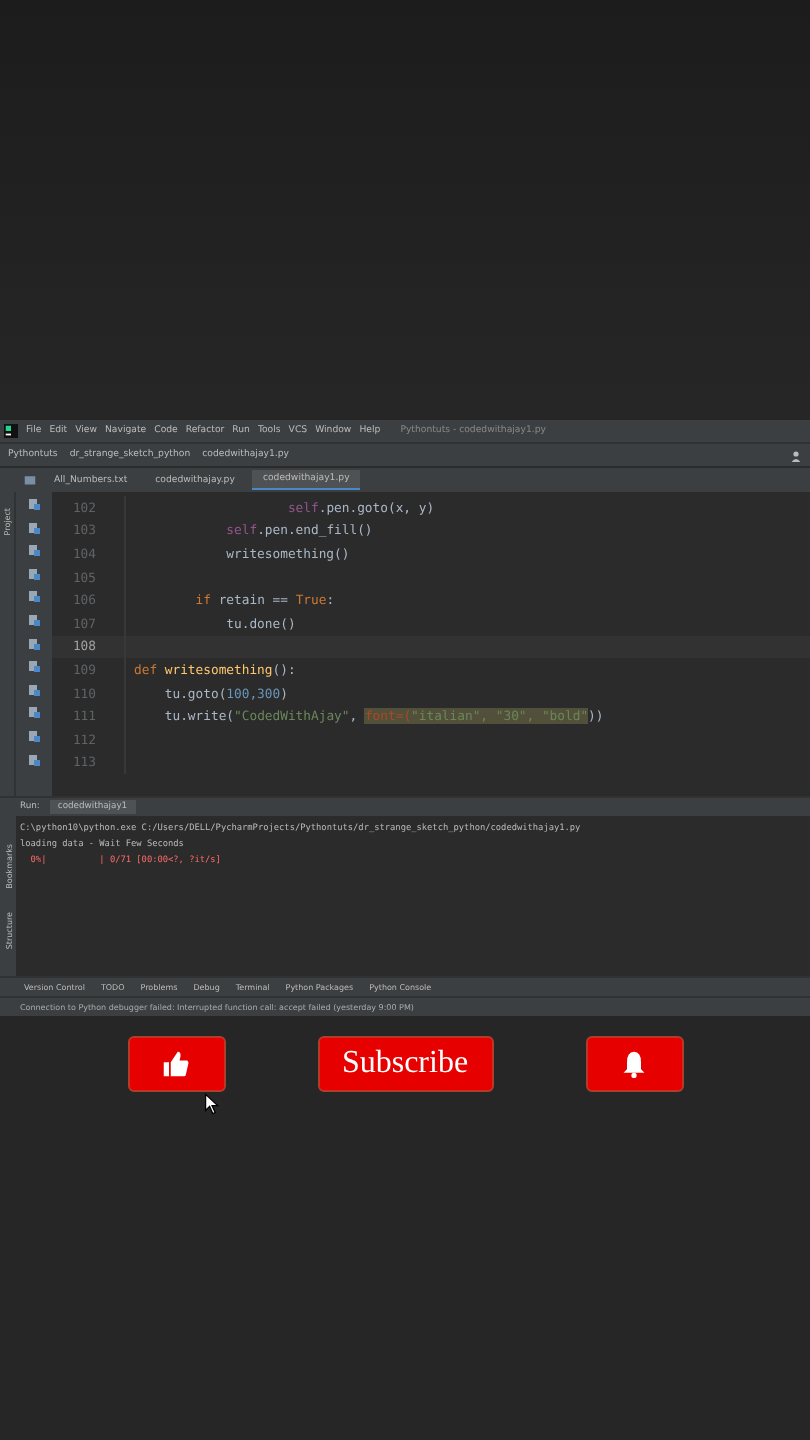 The image size is (810, 1440). What do you see at coordinates (30, 480) in the screenshot?
I see `folder-icon` at bounding box center [30, 480].